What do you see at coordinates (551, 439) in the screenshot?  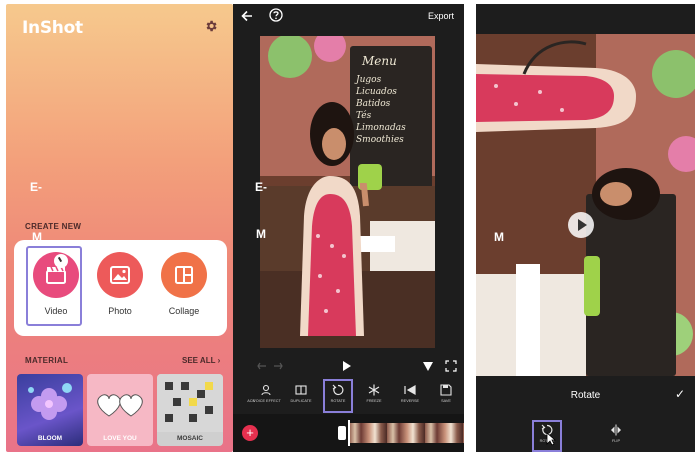 I see `cursor-icon` at bounding box center [551, 439].